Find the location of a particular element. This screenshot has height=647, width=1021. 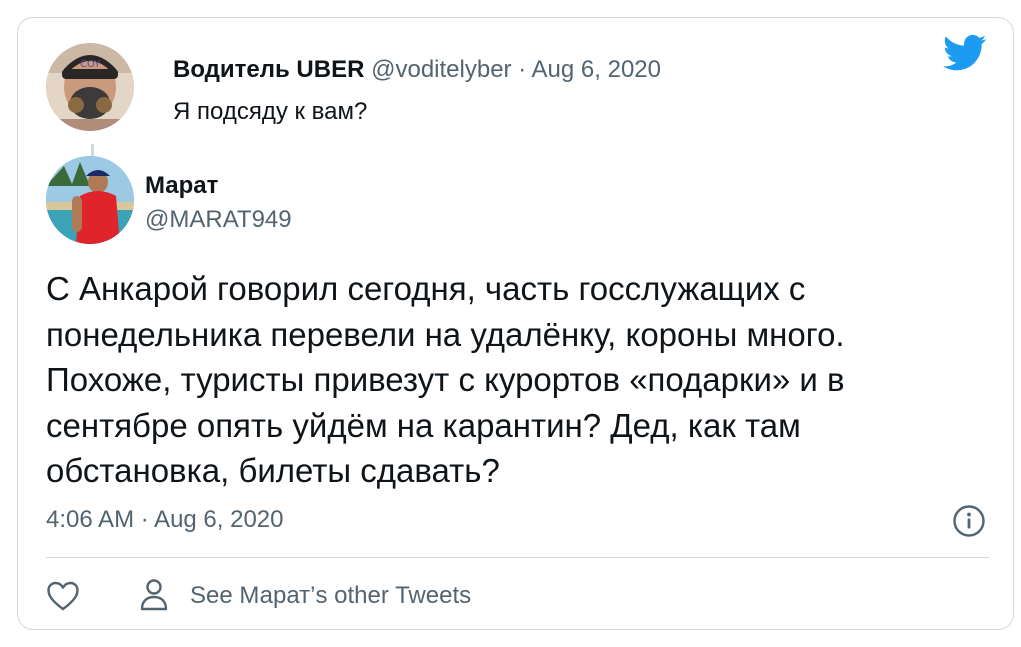

parent-tweet-text: Я подсяду к вам? is located at coordinates (270, 111).